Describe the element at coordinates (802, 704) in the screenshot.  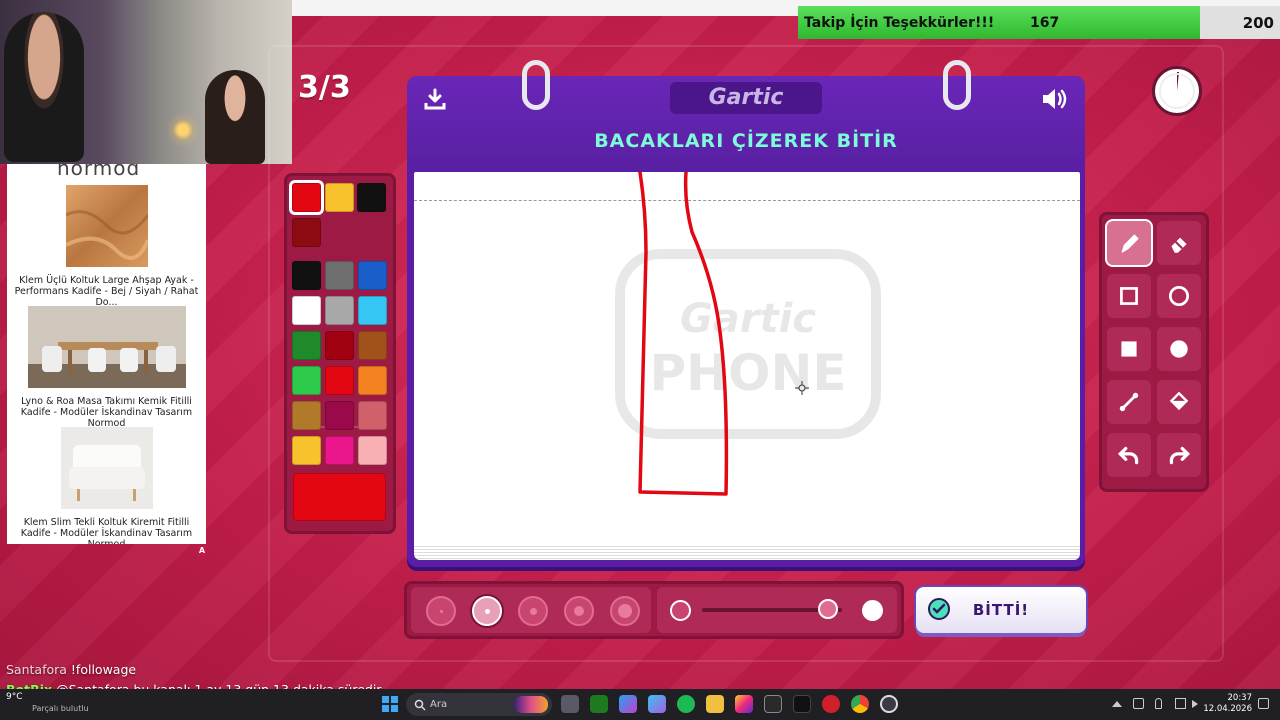
I see `tiktok-icon` at that location.